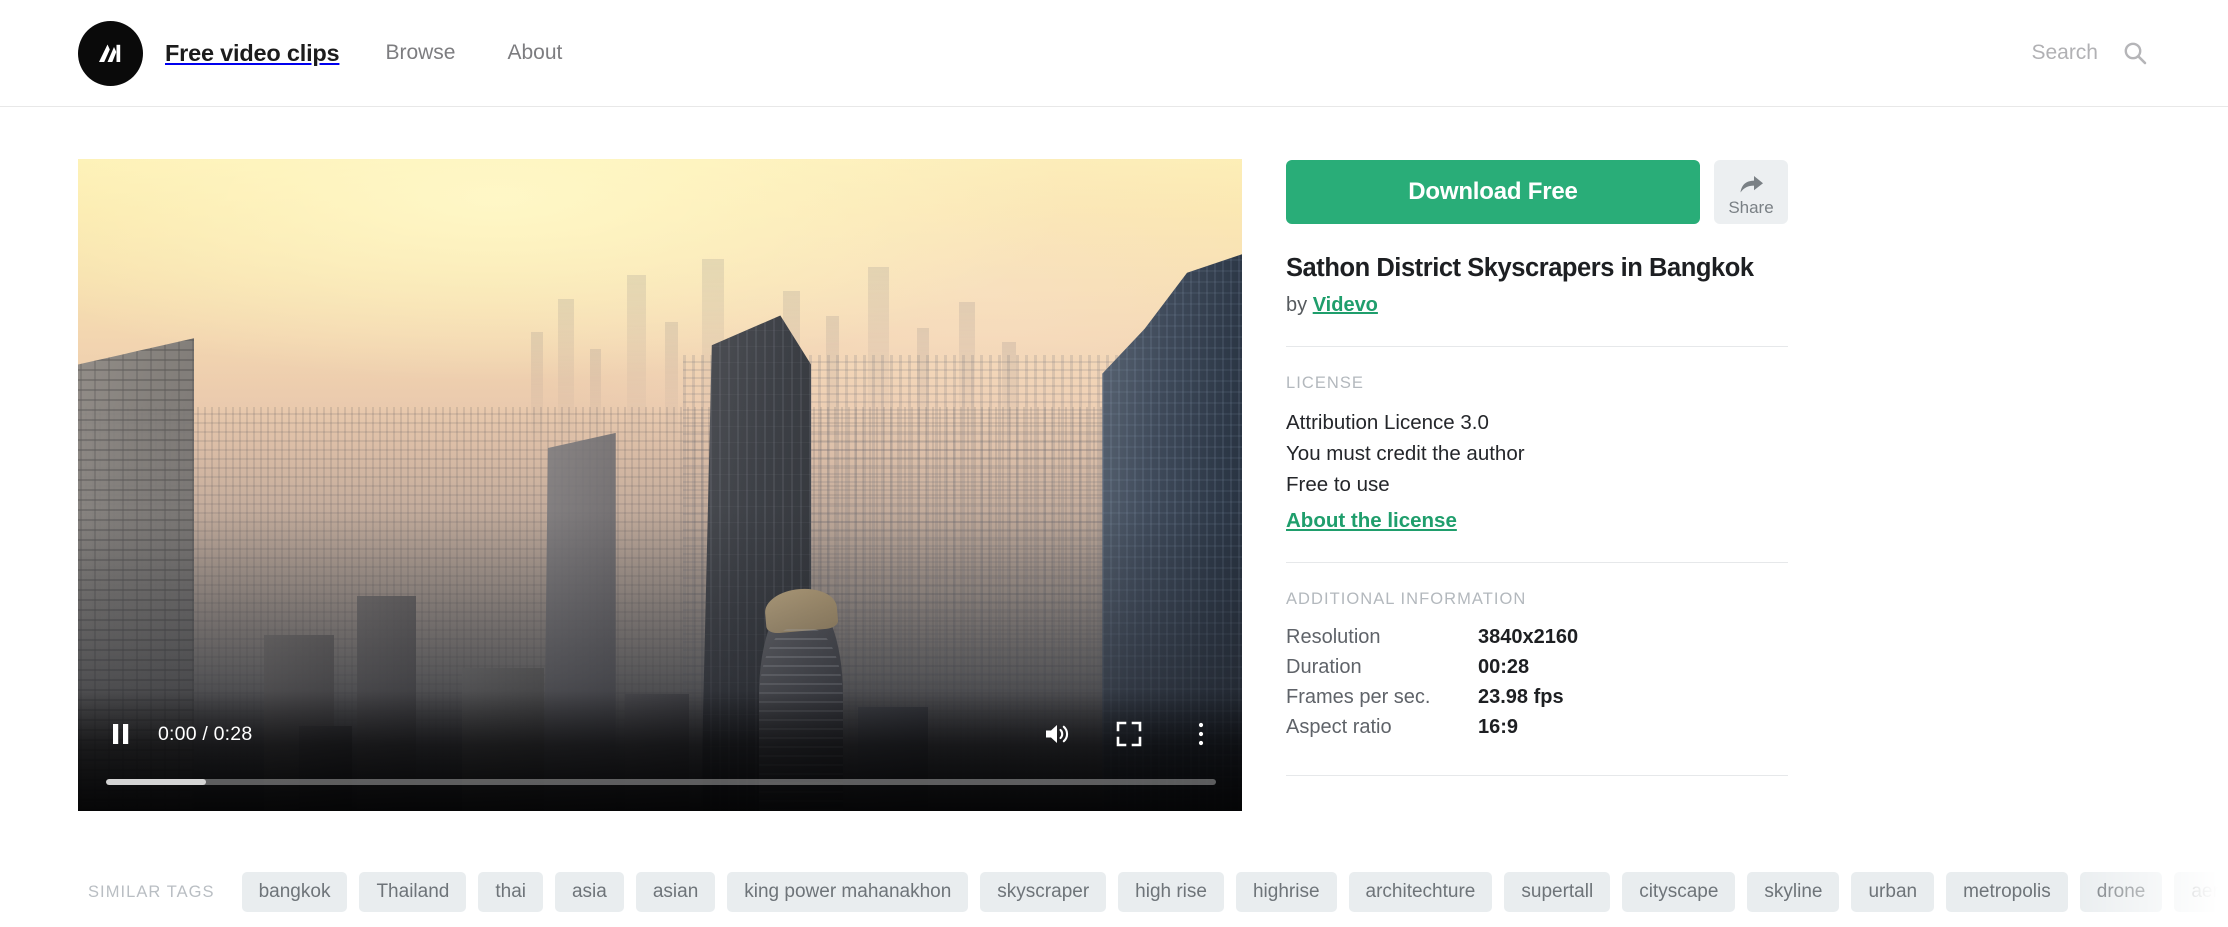 The height and width of the screenshot is (927, 2228). Describe the element at coordinates (675, 892) in the screenshot. I see `tag-chip: asian` at that location.